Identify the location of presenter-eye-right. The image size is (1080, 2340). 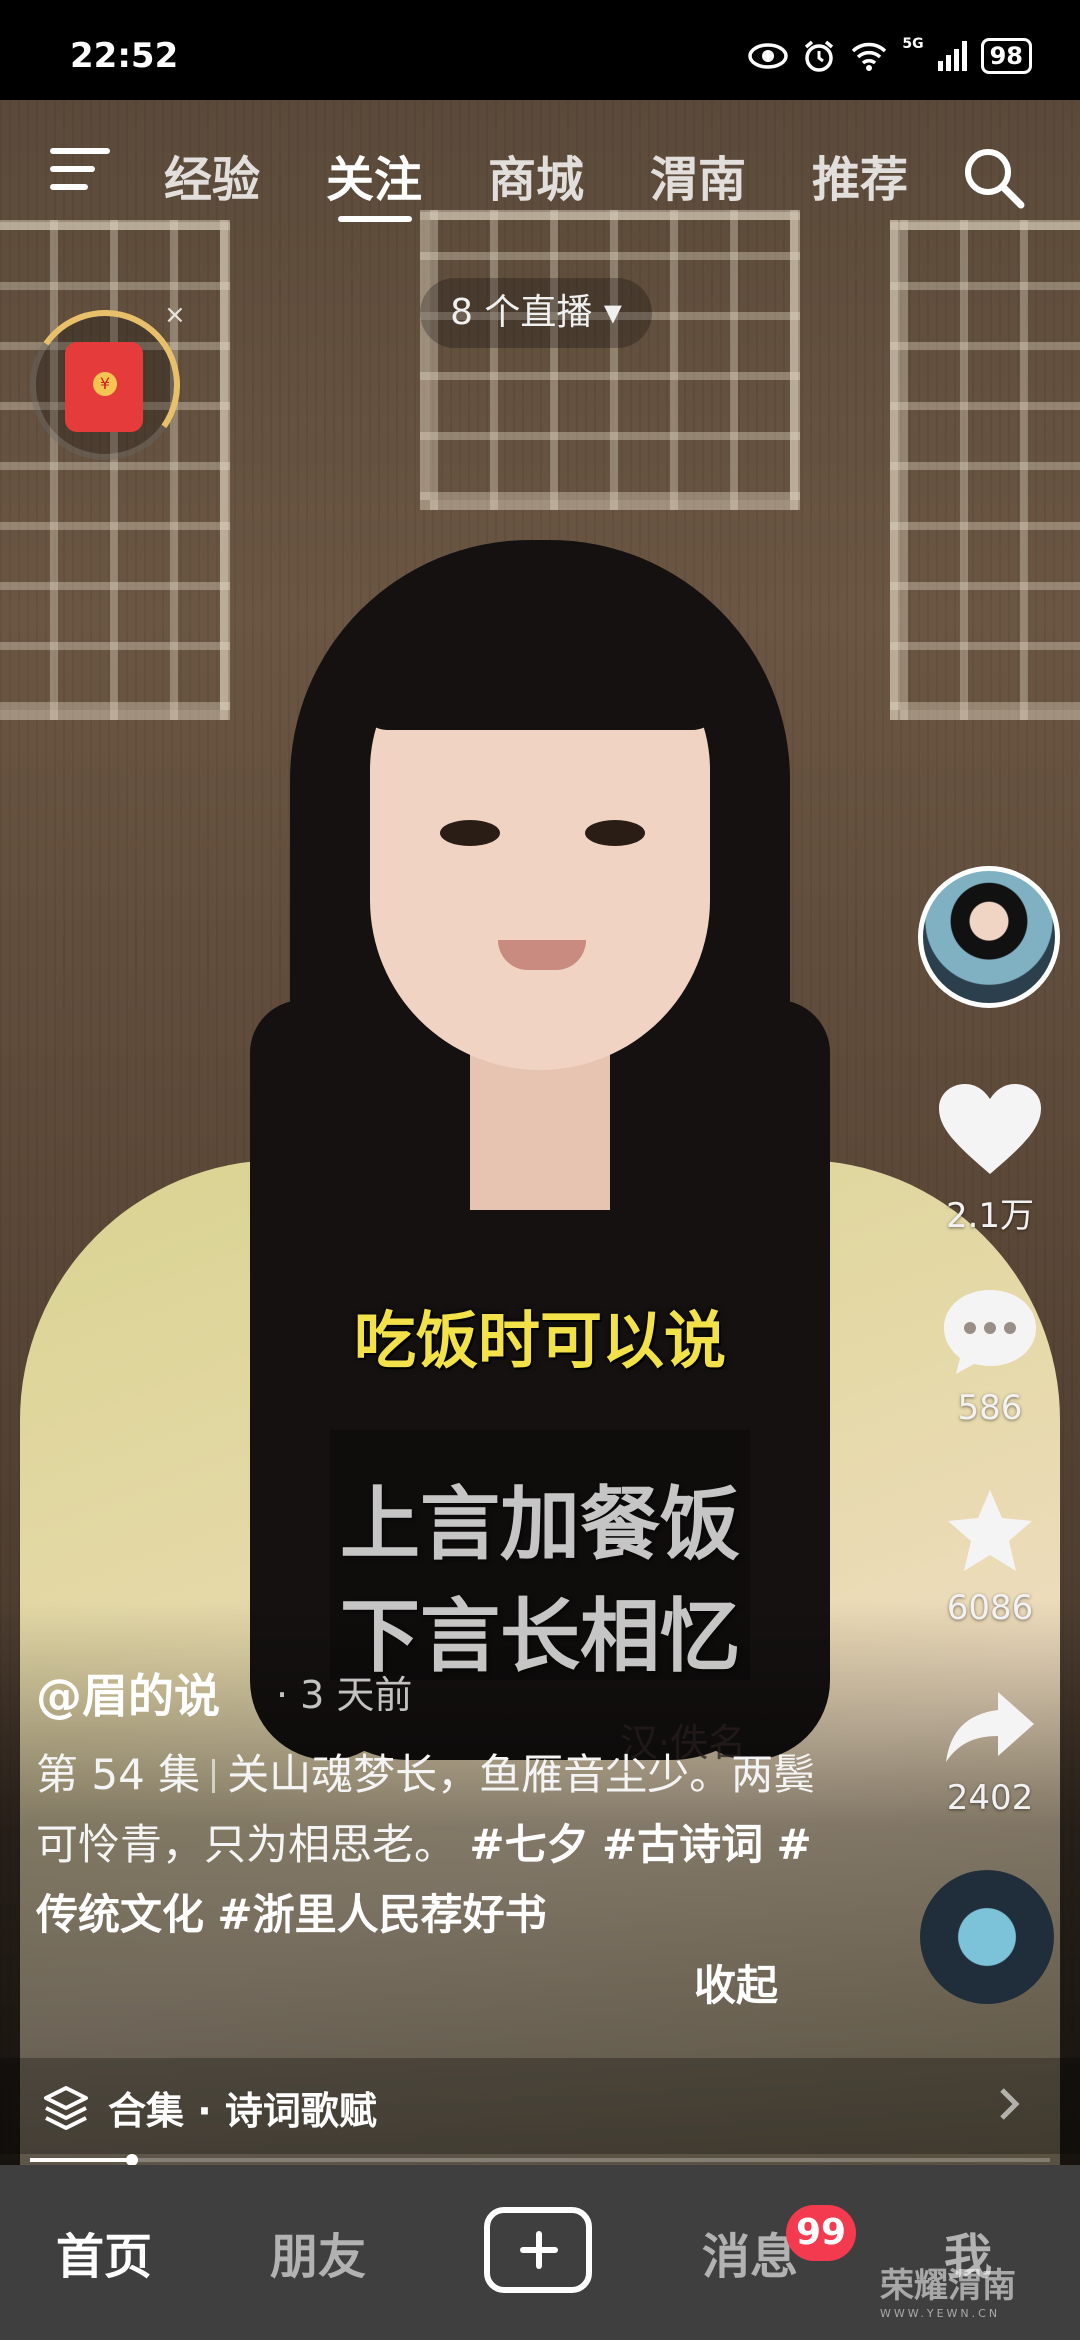
(615, 833).